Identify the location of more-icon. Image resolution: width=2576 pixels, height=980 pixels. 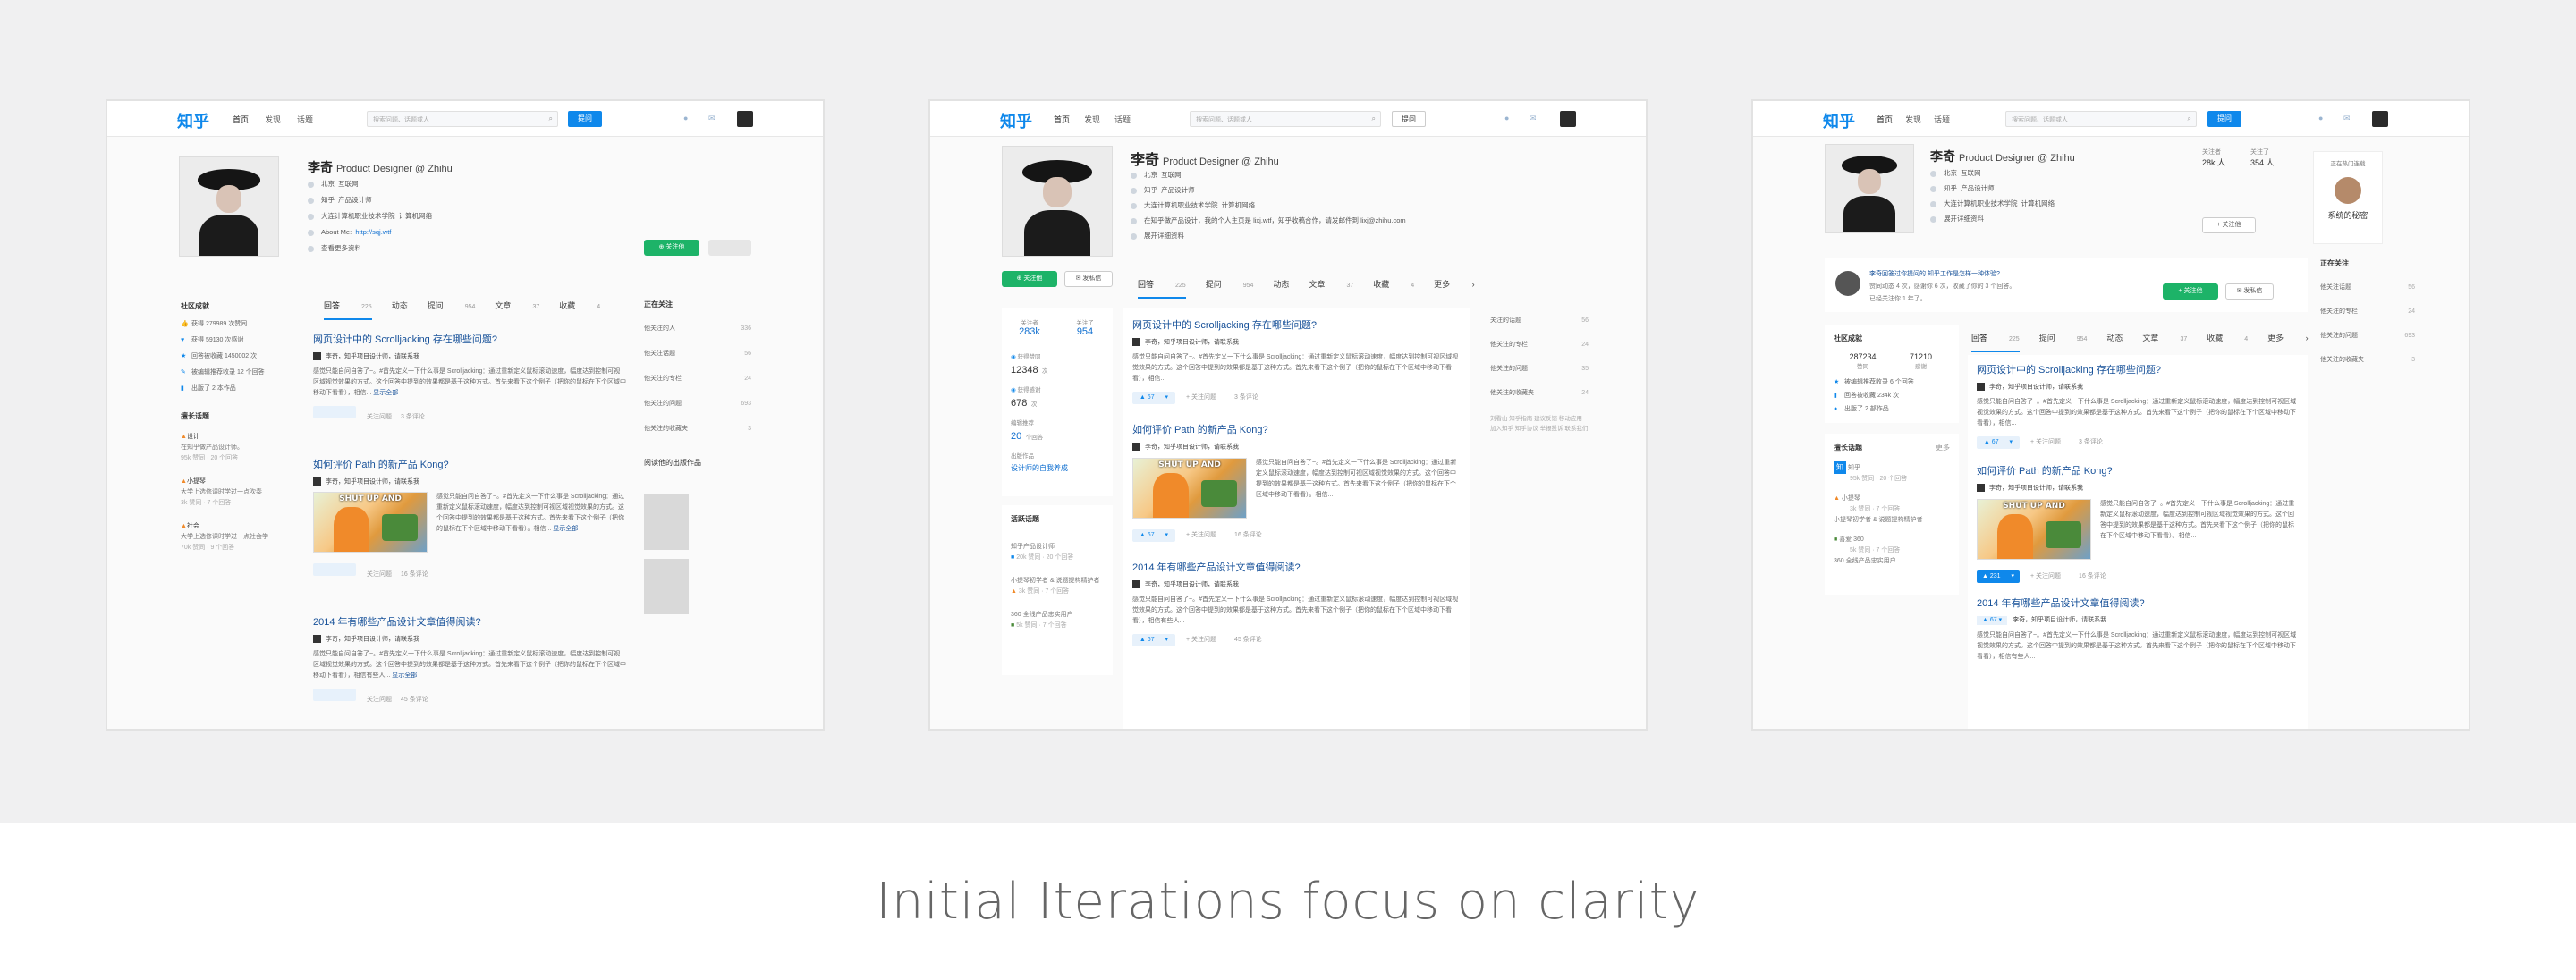
(311, 248).